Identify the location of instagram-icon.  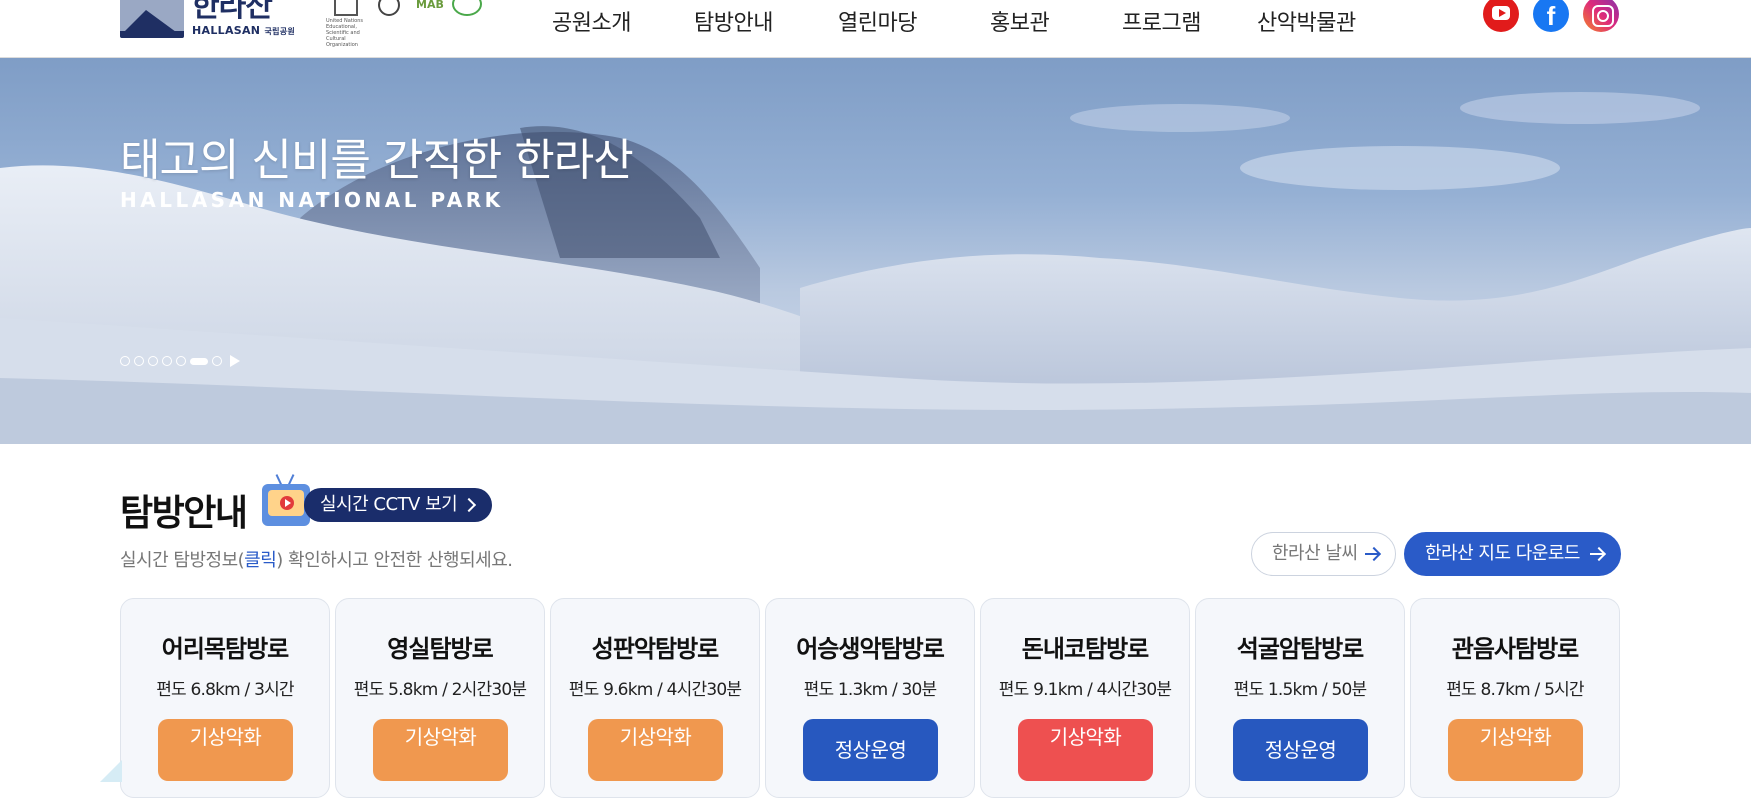
(1601, 16).